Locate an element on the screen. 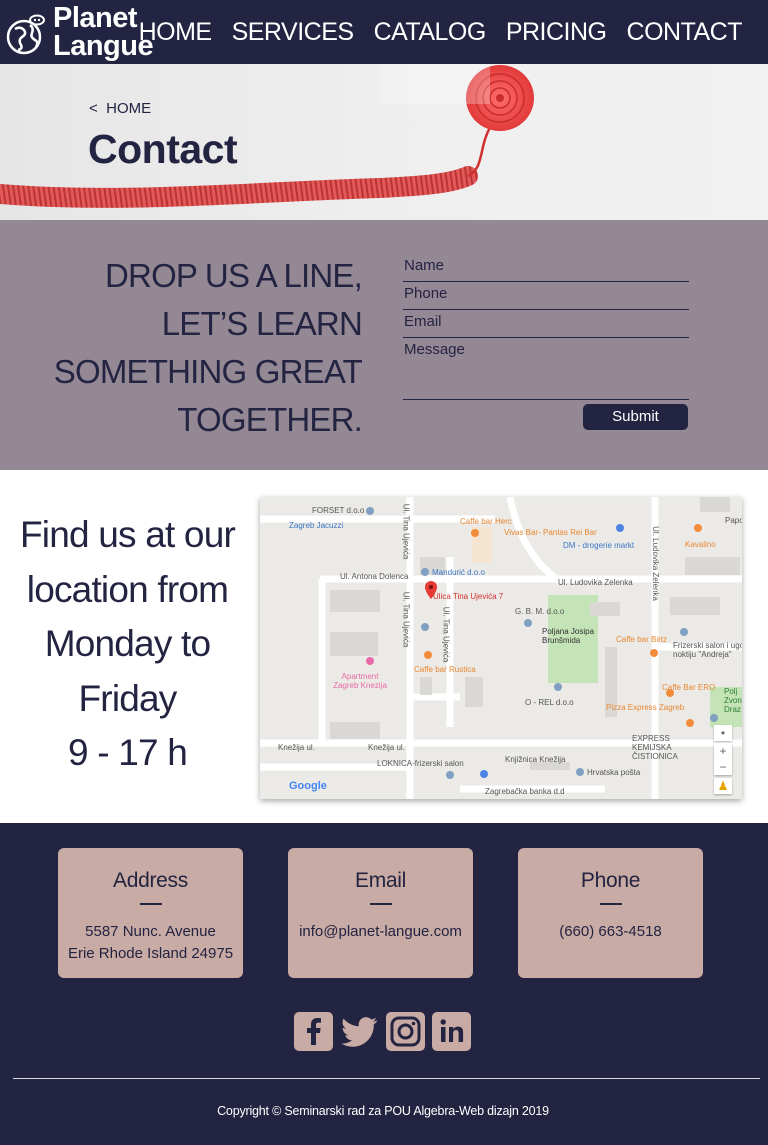  map-label-orel: O - REL d.o.o is located at coordinates (549, 702).